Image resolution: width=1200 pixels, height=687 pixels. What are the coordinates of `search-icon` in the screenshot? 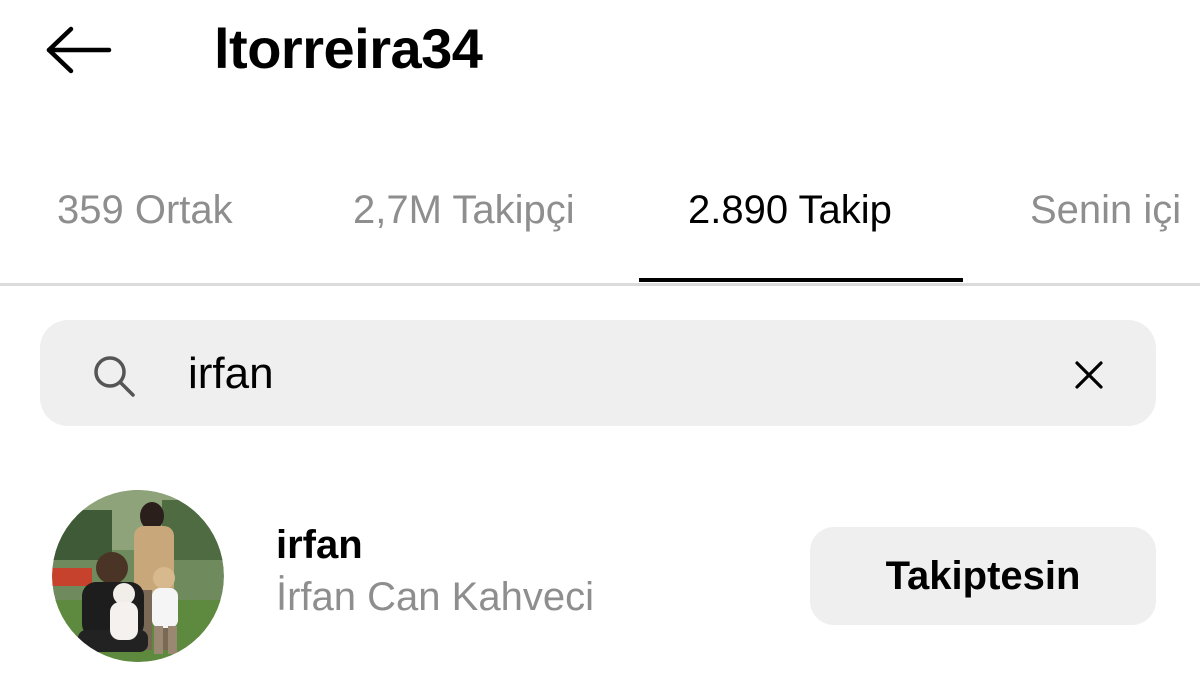 It's located at (114, 376).